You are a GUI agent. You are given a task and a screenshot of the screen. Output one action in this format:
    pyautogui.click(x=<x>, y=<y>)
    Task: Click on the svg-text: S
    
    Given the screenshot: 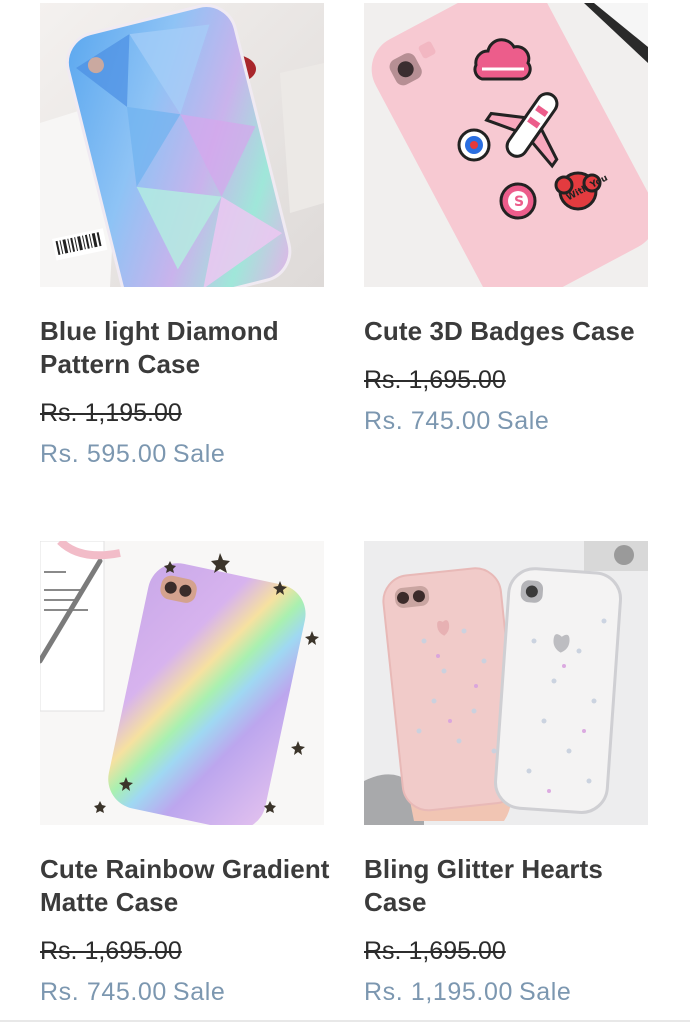 What is the action you would take?
    pyautogui.click(x=519, y=202)
    